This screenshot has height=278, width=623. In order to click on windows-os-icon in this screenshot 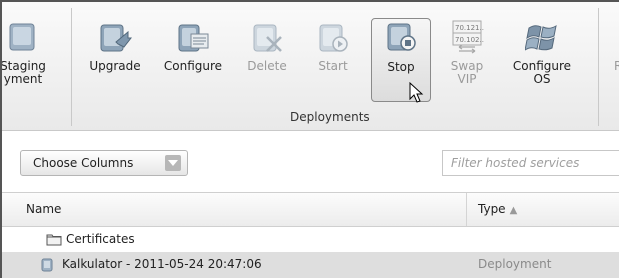, I will do `click(541, 37)`.